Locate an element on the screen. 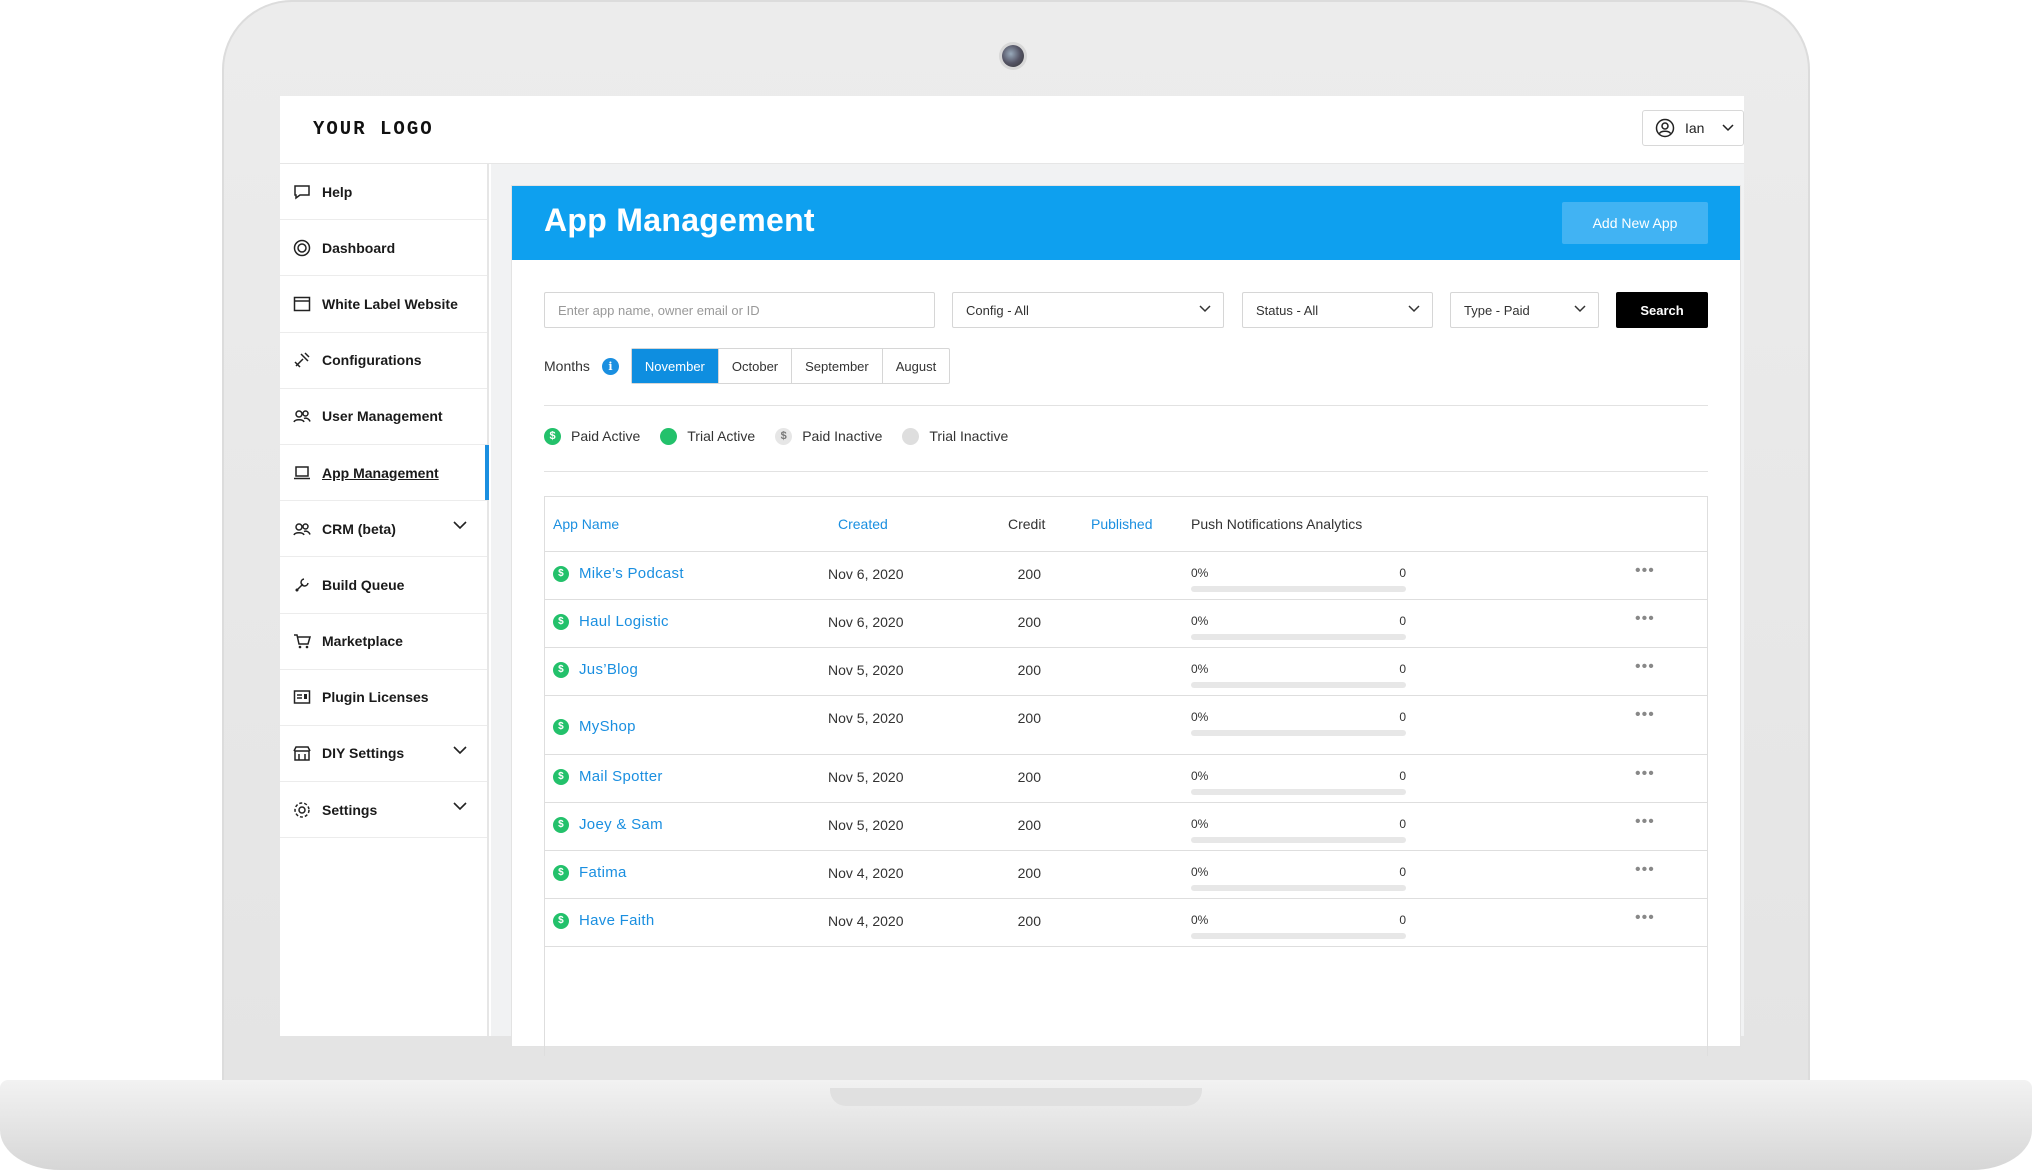 The width and height of the screenshot is (2032, 1170). type-select: Type - Paid is located at coordinates (1524, 310).